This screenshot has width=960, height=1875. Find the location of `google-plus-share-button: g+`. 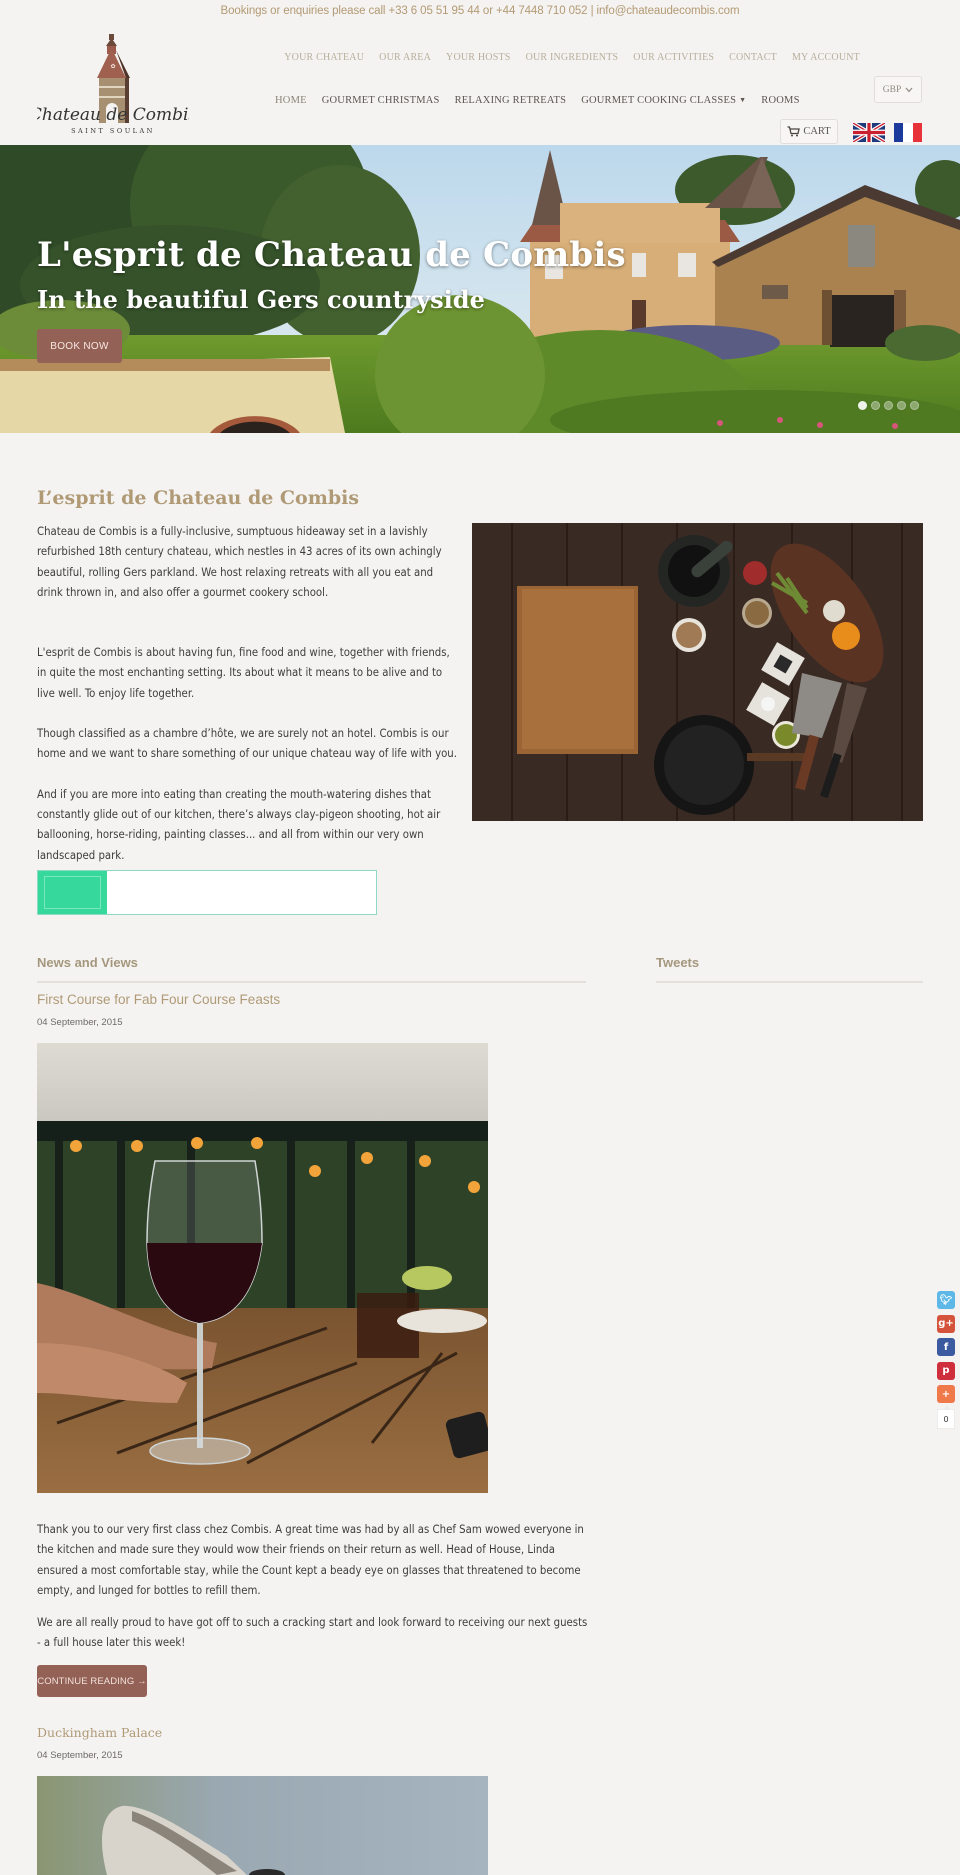

google-plus-share-button: g+ is located at coordinates (946, 1323).